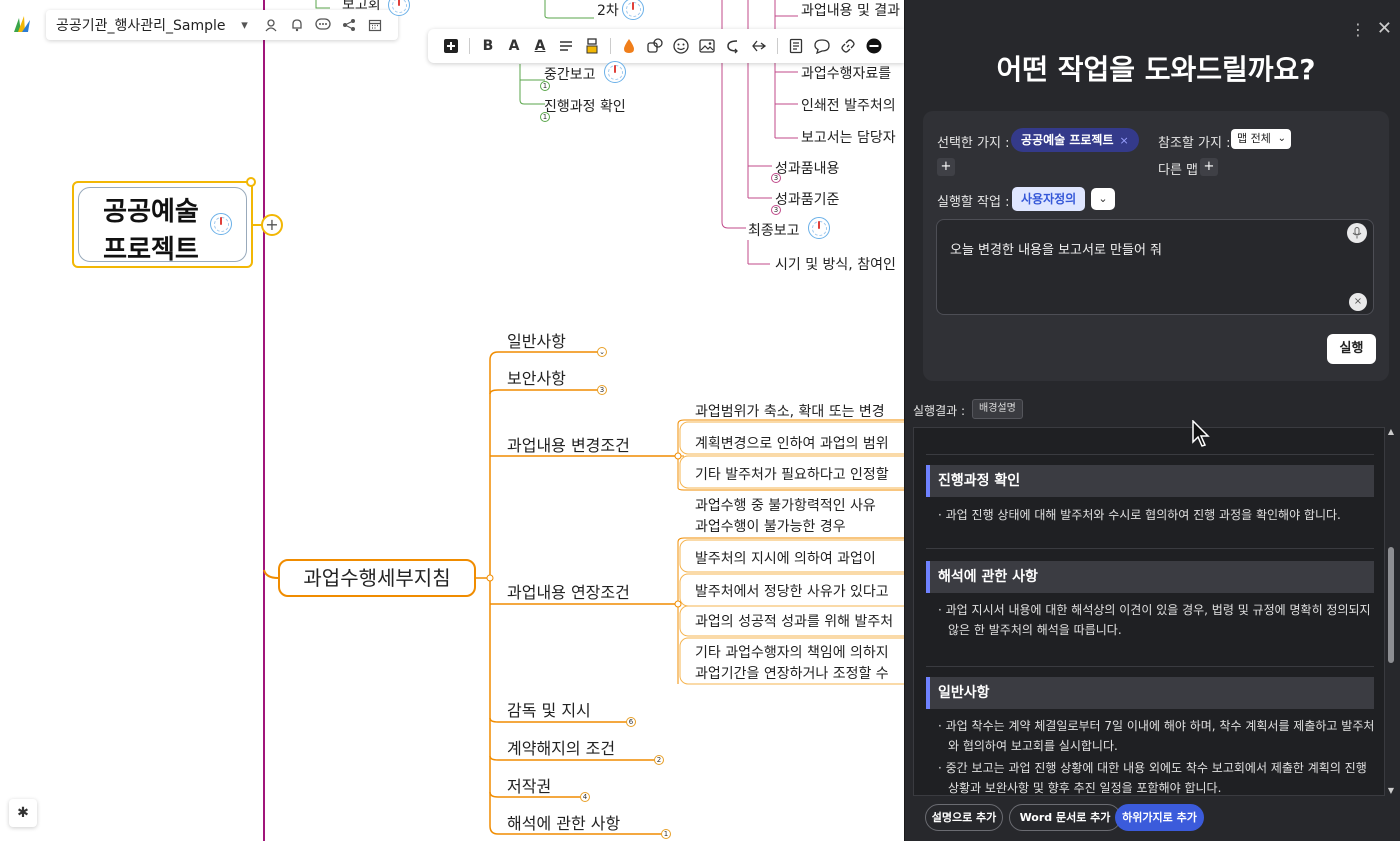 This screenshot has width=1400, height=841. What do you see at coordinates (297, 25) in the screenshot?
I see `bell-icon` at bounding box center [297, 25].